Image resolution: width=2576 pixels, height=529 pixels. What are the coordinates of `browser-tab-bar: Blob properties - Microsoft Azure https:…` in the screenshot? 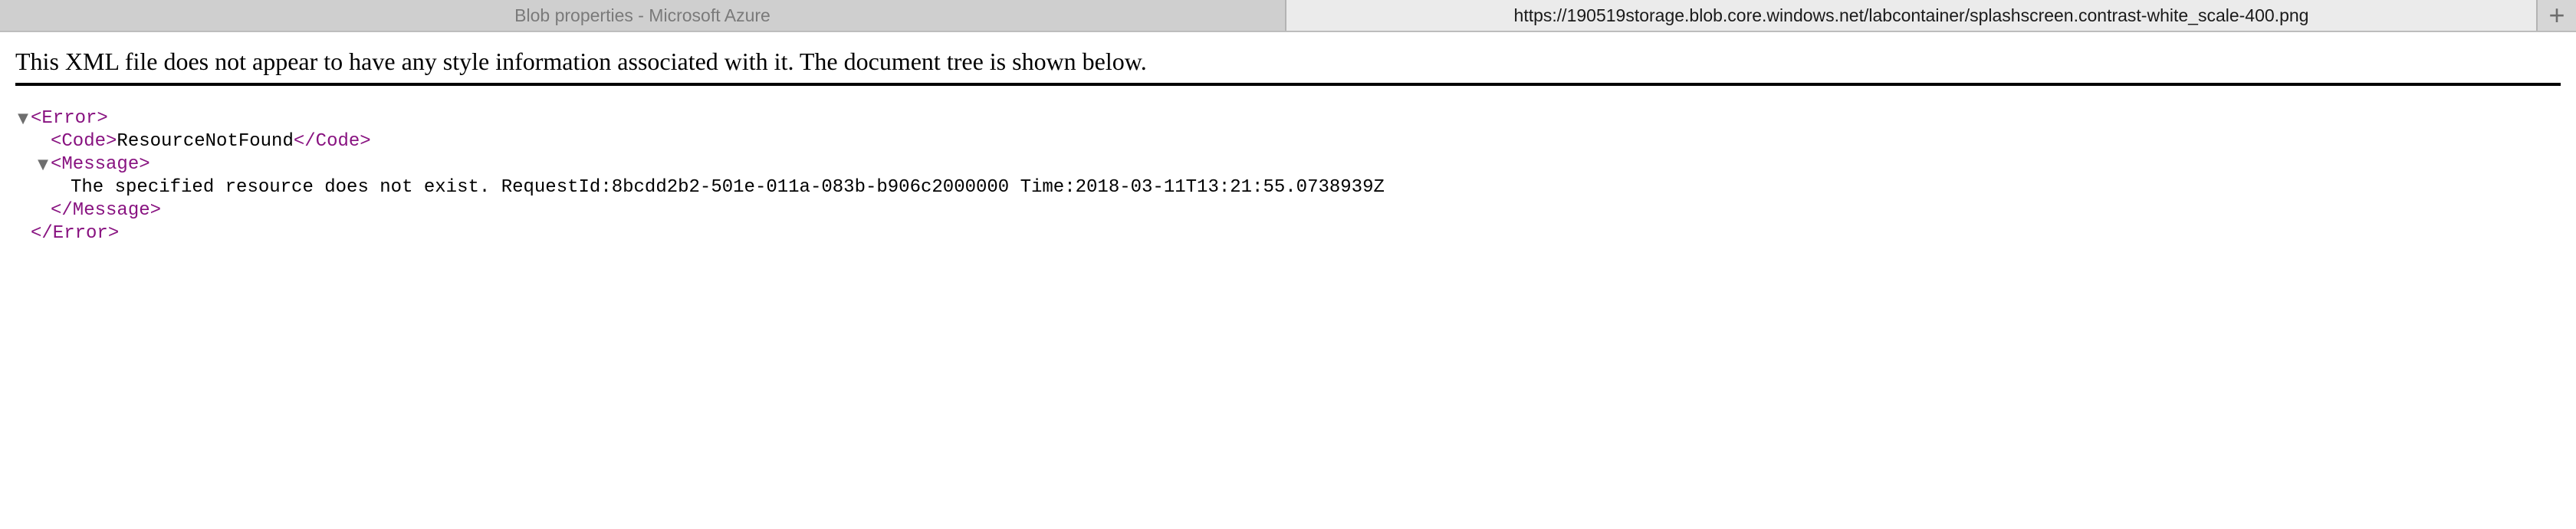 It's located at (1288, 16).